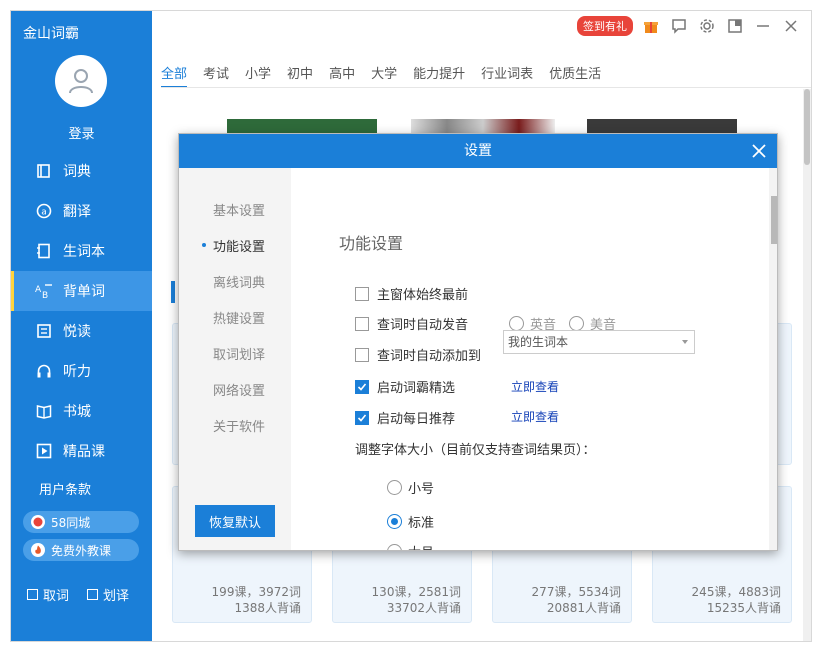 This screenshot has width=822, height=652. I want to click on settings-menu-capture: 取词划译, so click(239, 353).